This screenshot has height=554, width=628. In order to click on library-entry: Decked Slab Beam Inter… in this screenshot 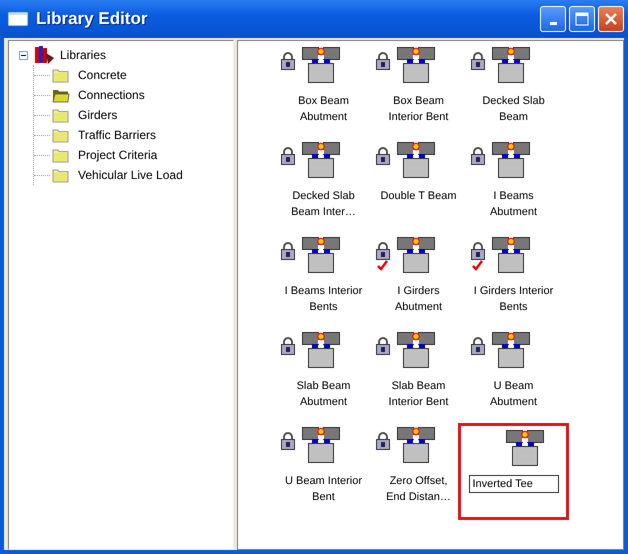, I will do `click(324, 204)`.